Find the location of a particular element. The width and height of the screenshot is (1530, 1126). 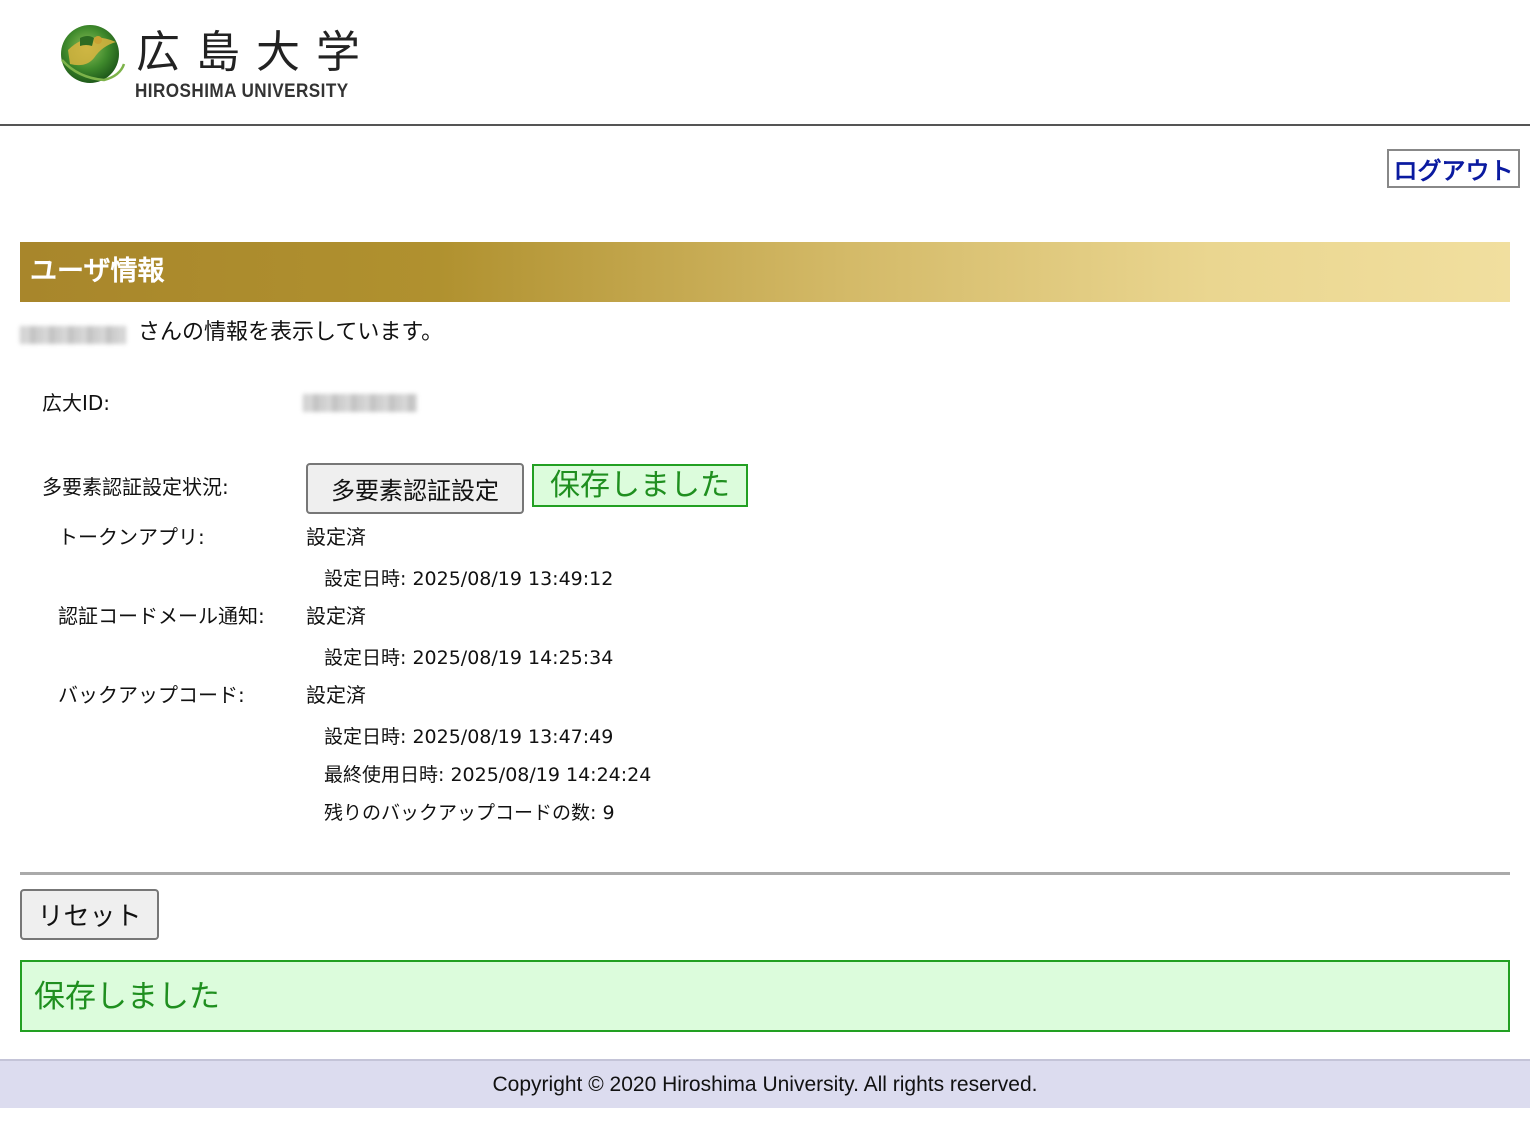

user-id-label: 広大ID: is located at coordinates (76, 403).